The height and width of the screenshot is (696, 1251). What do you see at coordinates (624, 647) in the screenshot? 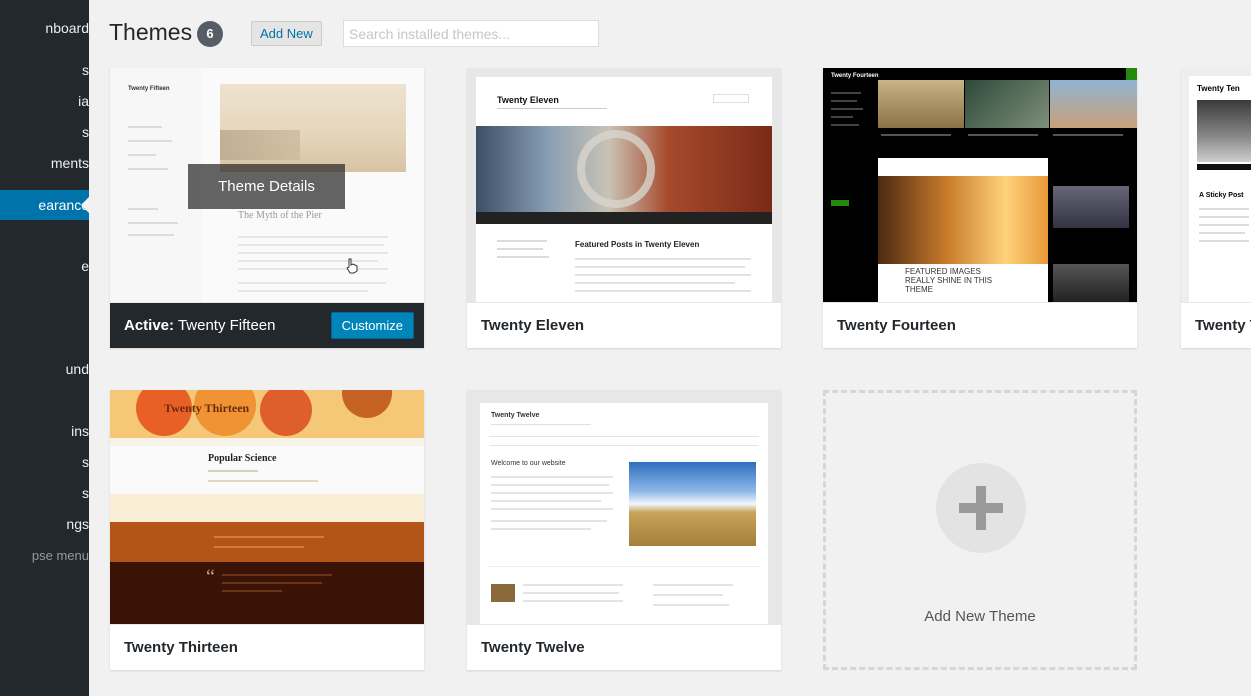
I see `theme-name: Twenty Twelve` at bounding box center [624, 647].